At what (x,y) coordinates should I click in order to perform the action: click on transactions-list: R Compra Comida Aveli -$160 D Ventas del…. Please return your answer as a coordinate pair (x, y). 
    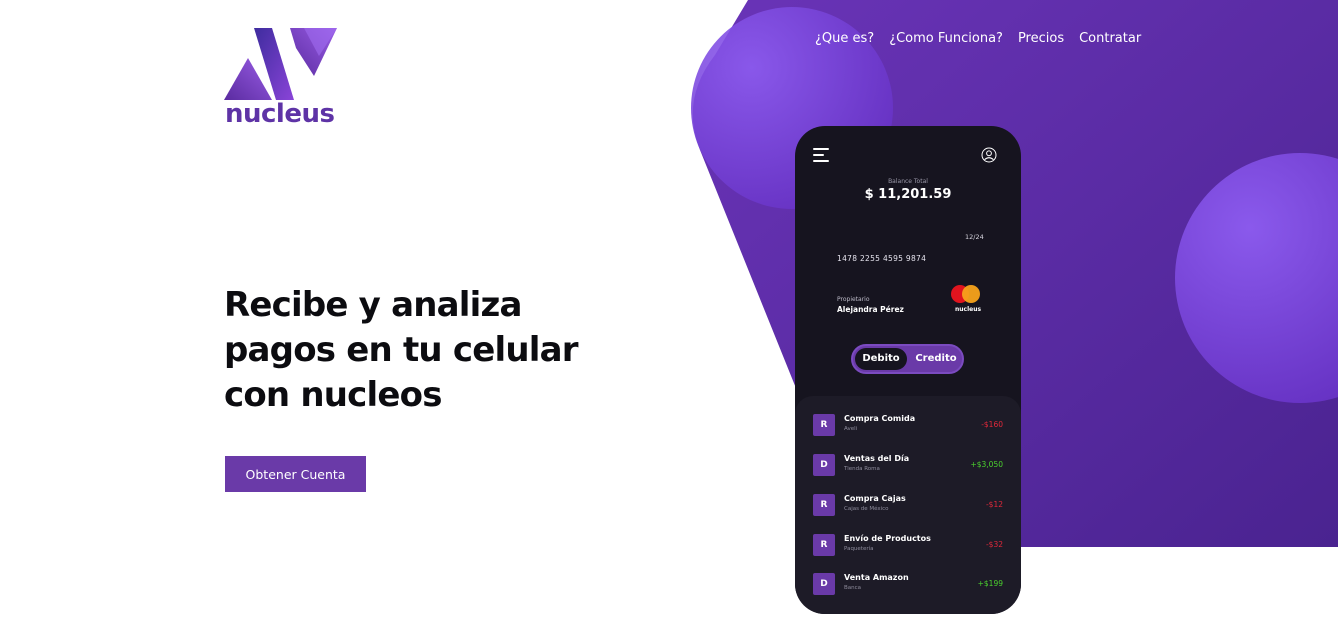
    Looking at the image, I should click on (908, 505).